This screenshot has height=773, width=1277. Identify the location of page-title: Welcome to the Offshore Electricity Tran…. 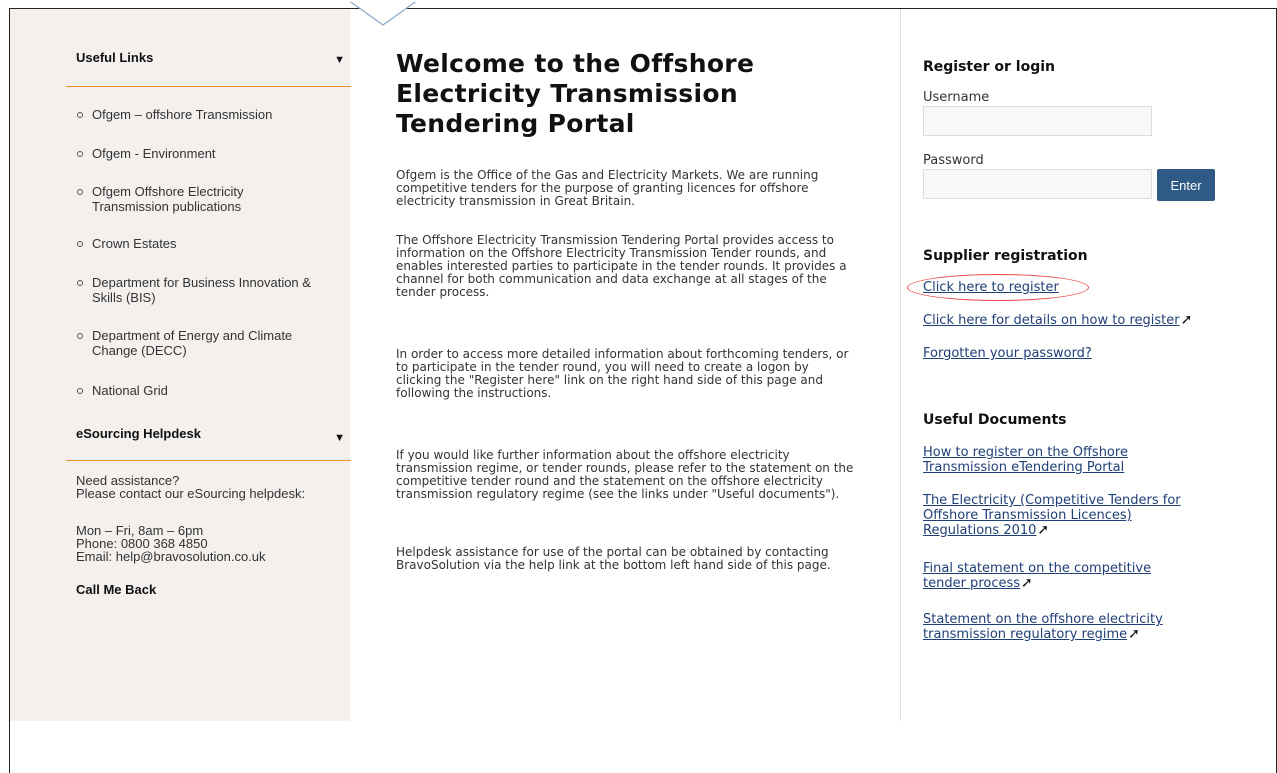
(575, 93).